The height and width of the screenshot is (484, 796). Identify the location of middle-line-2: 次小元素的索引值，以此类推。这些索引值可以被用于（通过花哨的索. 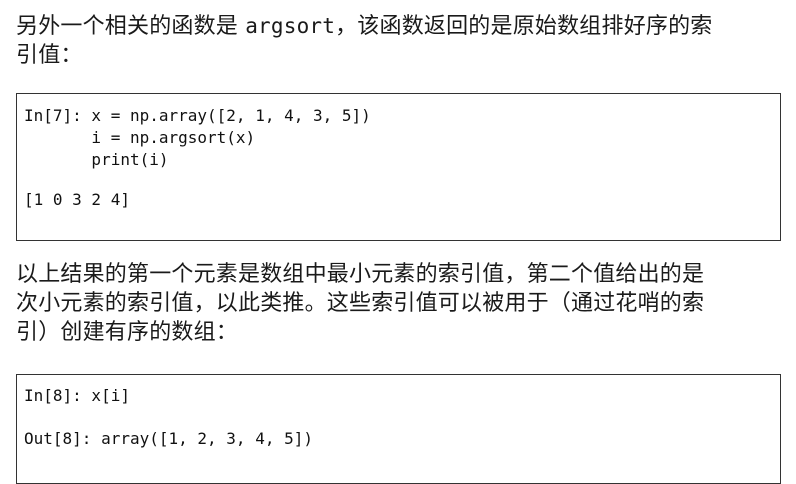
(360, 303).